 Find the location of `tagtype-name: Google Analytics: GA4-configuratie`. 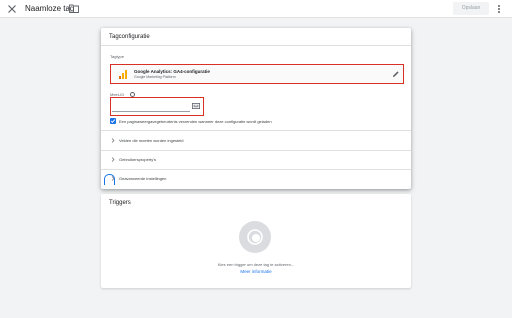

tagtype-name: Google Analytics: GA4-configuratie is located at coordinates (172, 71).